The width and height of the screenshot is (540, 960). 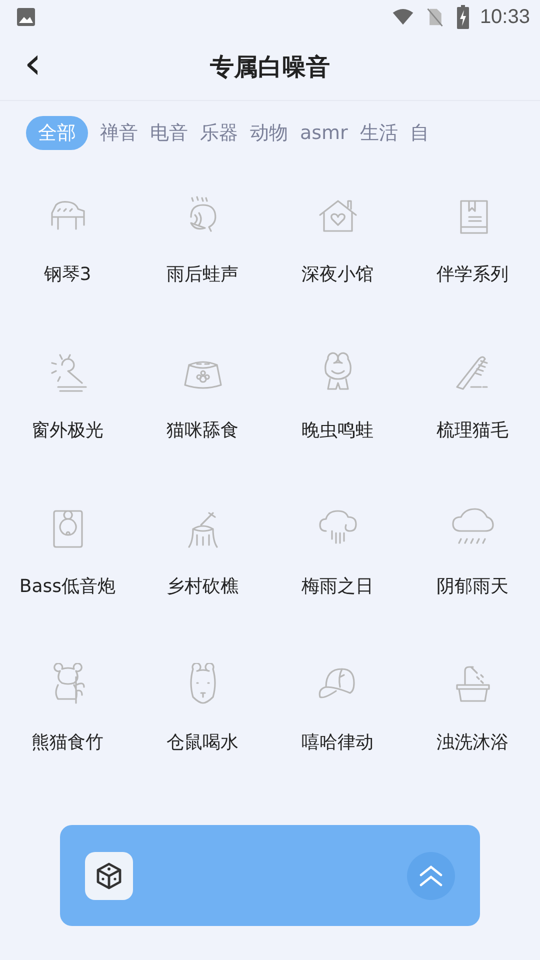 What do you see at coordinates (505, 17) in the screenshot?
I see `status-time: 10:33` at bounding box center [505, 17].